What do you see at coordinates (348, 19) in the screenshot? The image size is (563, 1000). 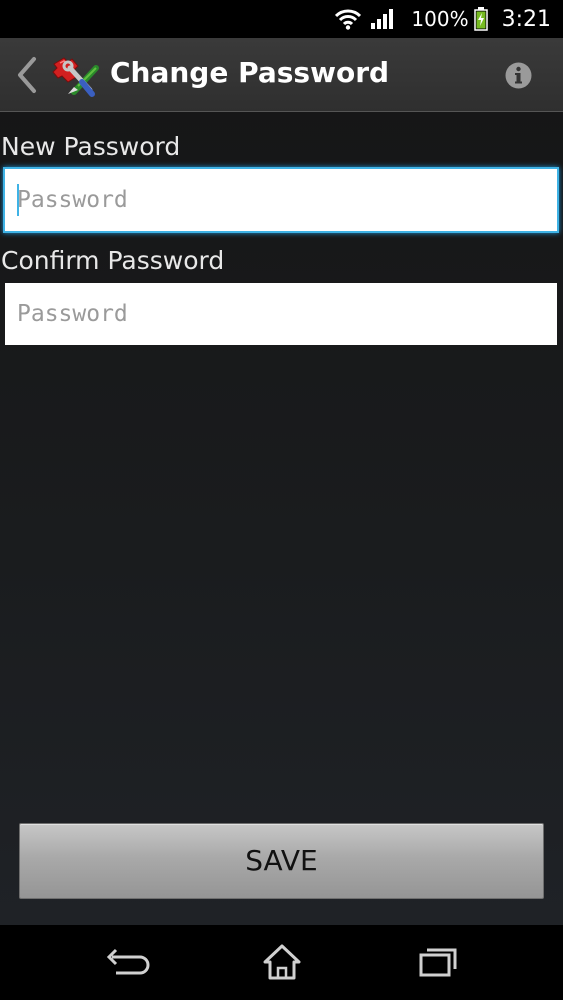 I see `wifi-icon` at bounding box center [348, 19].